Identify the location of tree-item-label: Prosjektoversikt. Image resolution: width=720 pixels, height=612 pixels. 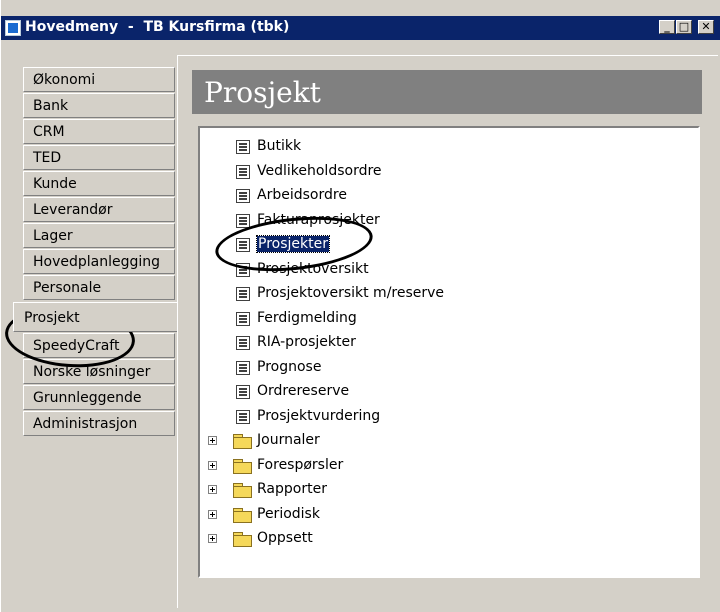
(313, 268).